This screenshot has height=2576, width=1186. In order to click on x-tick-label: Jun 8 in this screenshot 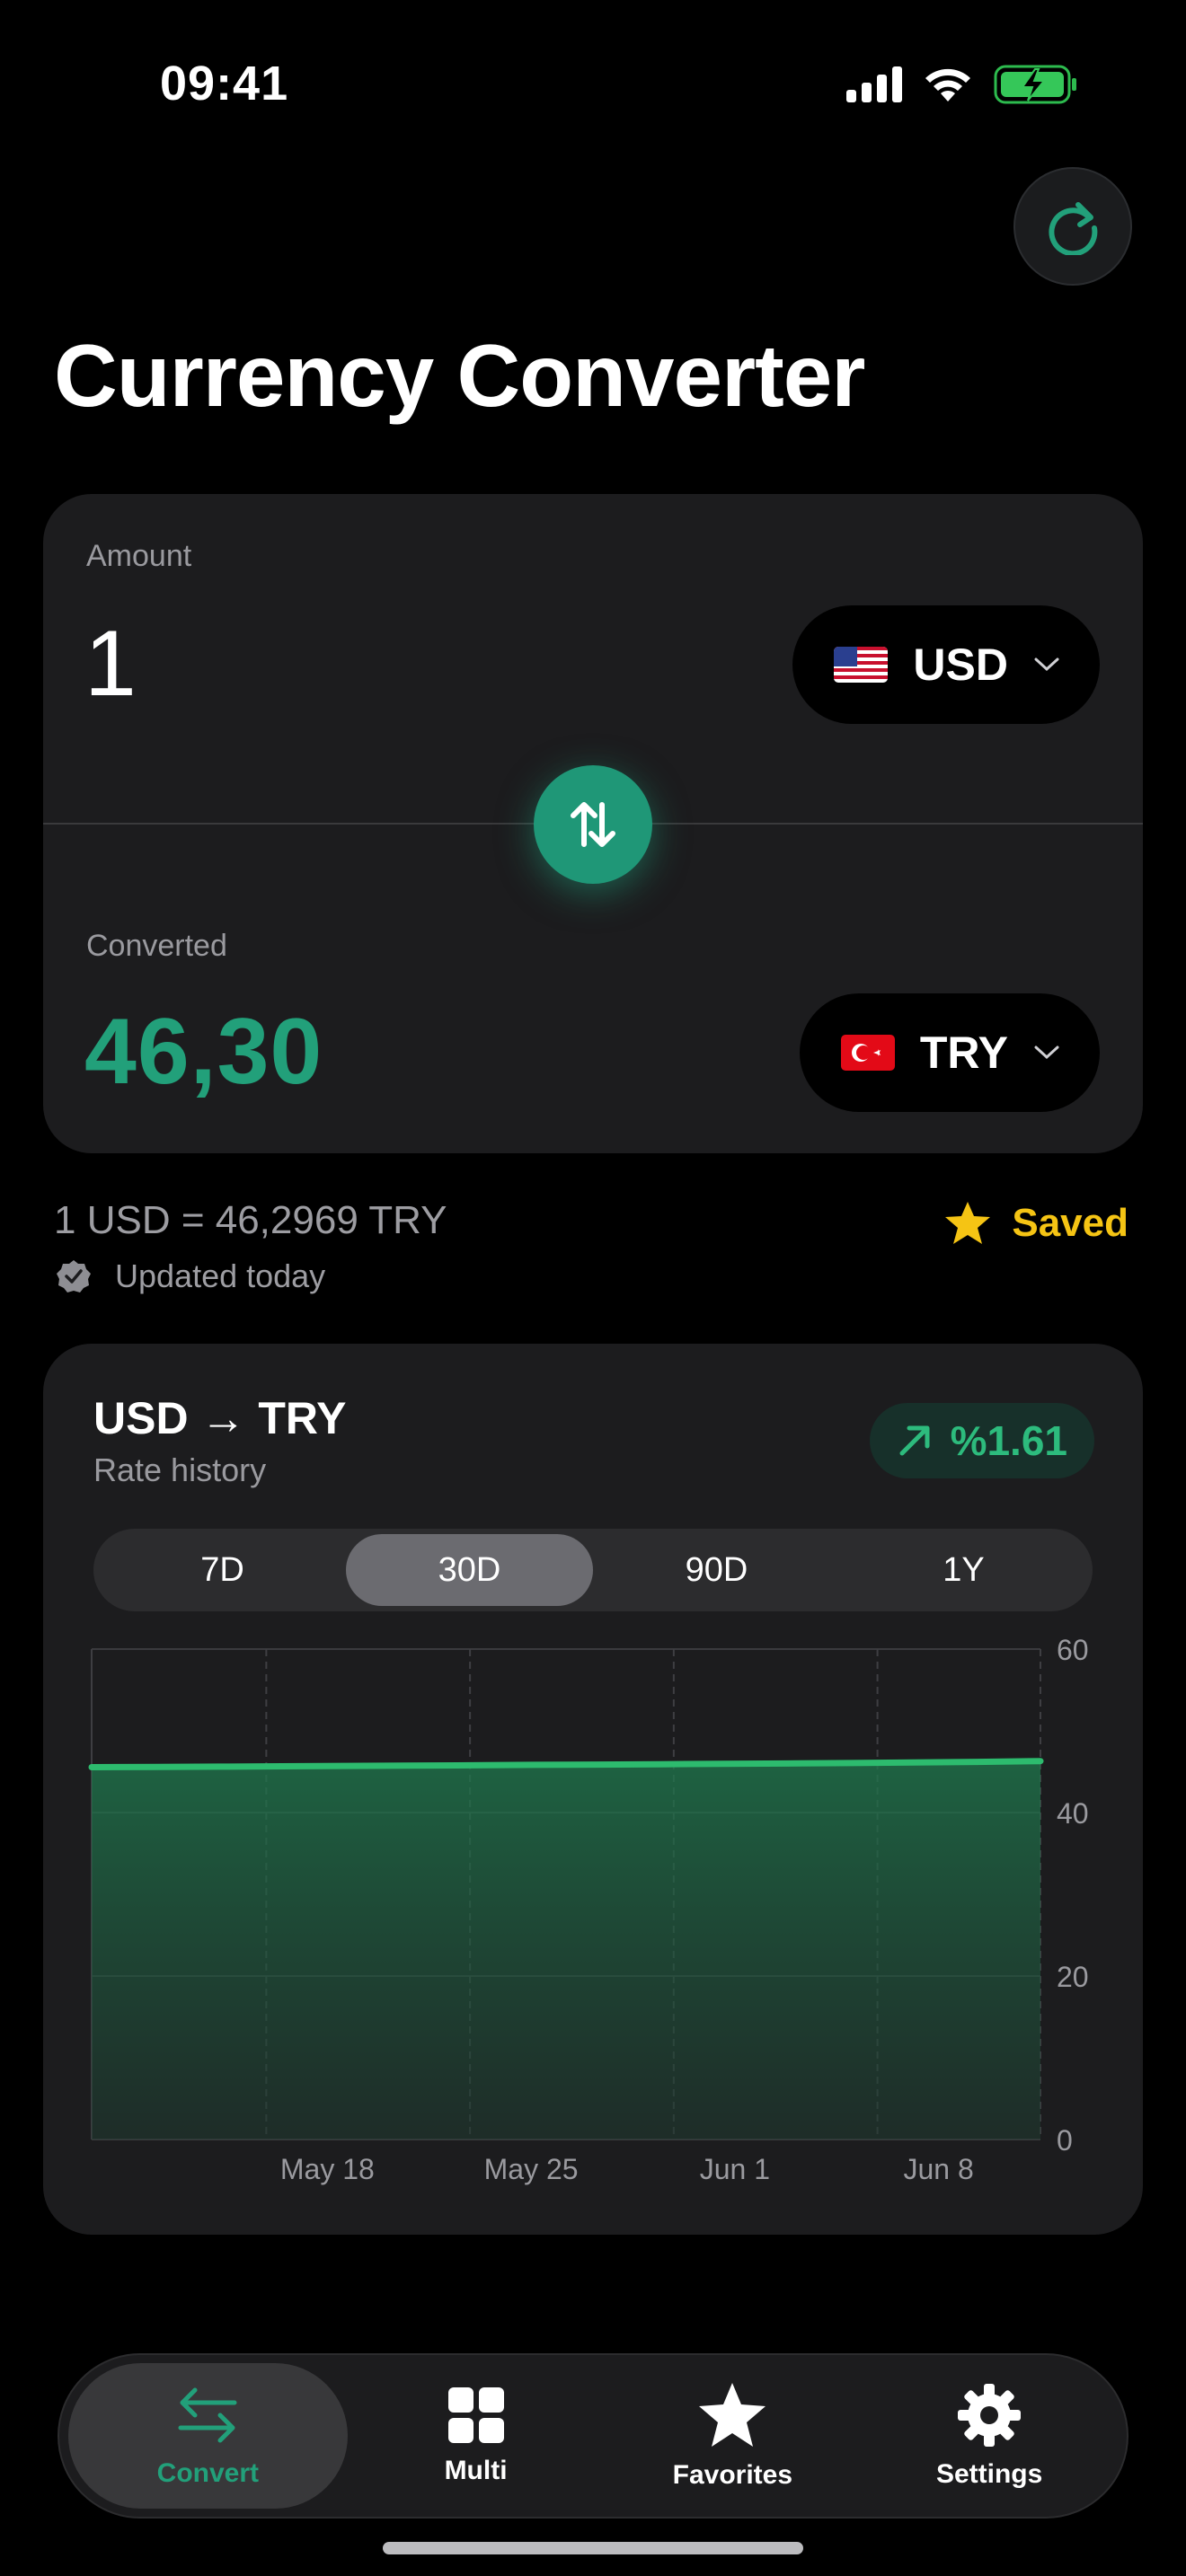, I will do `click(938, 2169)`.